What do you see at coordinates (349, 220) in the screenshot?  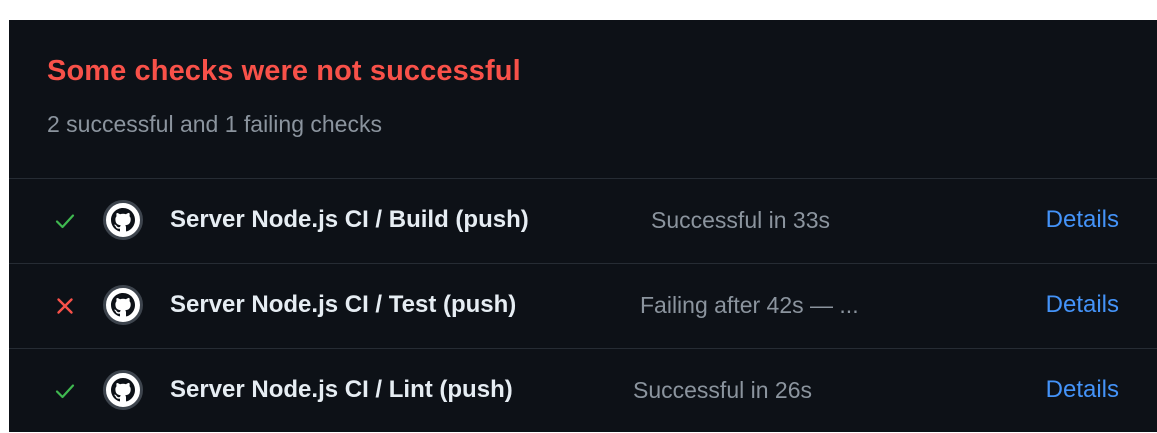 I see `check-name: Server Node.js CI / Build (push)` at bounding box center [349, 220].